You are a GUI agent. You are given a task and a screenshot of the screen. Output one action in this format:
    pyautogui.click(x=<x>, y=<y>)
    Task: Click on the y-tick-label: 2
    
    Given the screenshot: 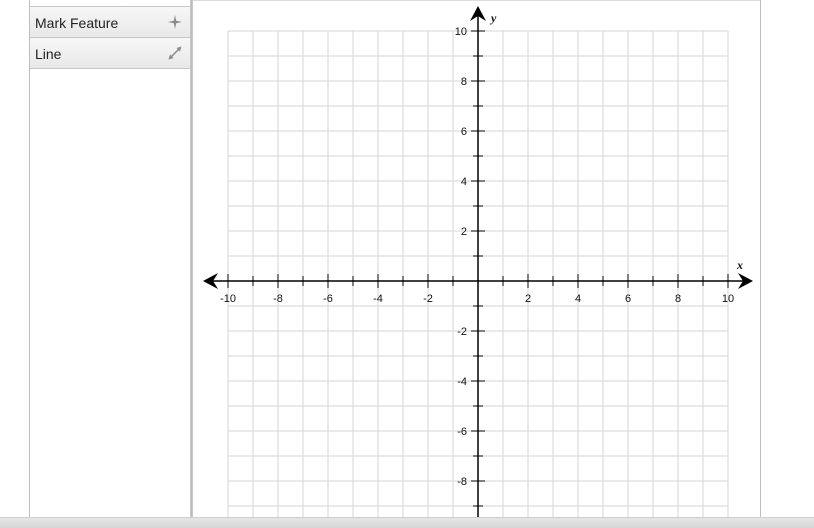 What is the action you would take?
    pyautogui.click(x=464, y=232)
    